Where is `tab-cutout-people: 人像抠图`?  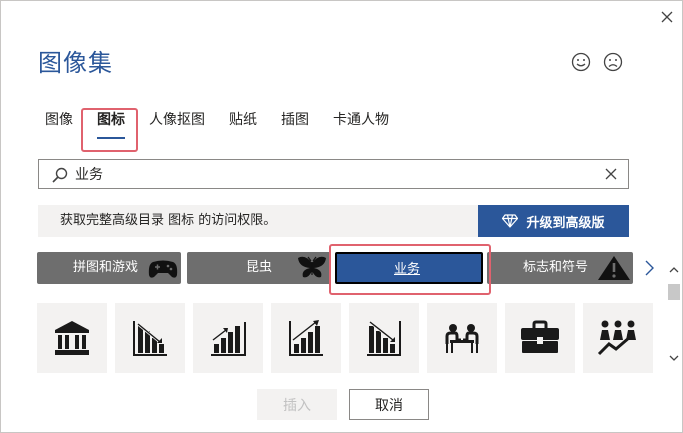 tab-cutout-people: 人像抠图 is located at coordinates (177, 120).